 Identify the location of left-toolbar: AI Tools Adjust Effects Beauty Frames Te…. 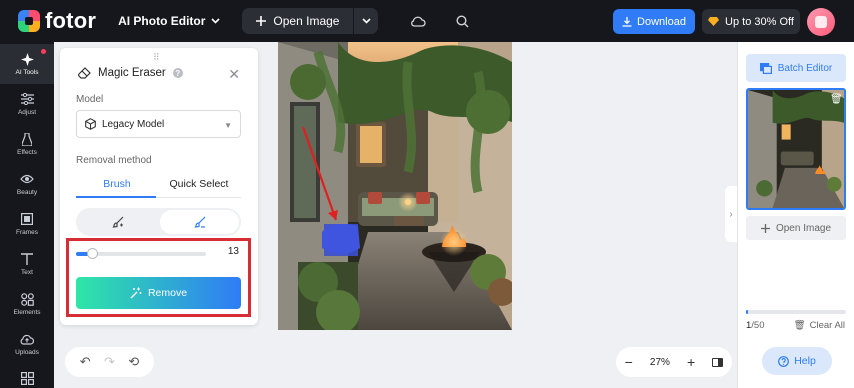
(27, 215).